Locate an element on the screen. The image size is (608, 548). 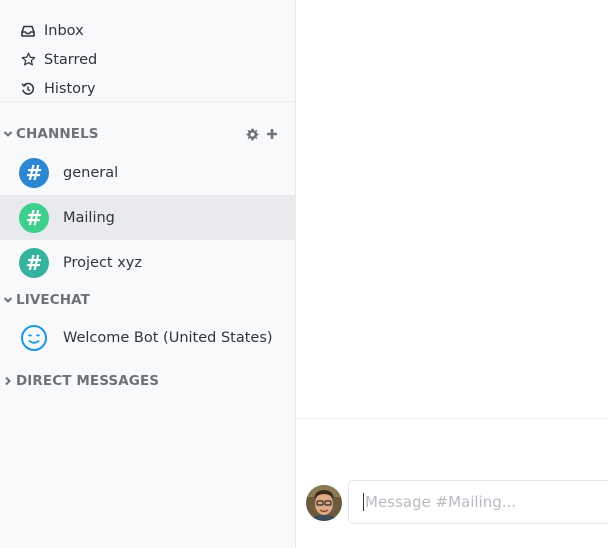
channels-actions is located at coordinates (262, 134).